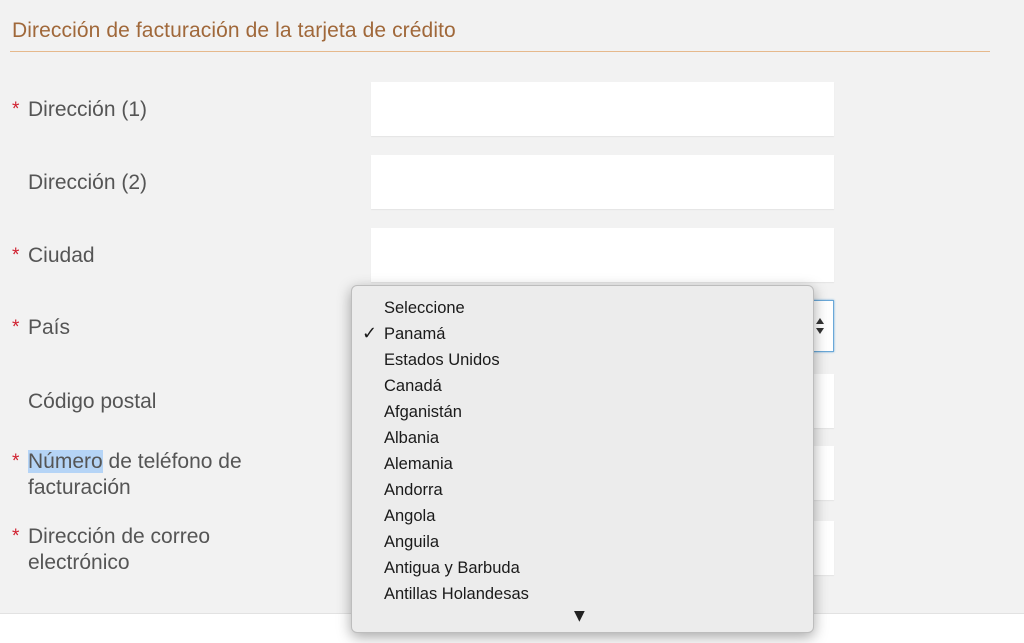 The image size is (1024, 643). I want to click on country-option: Albania, so click(582, 438).